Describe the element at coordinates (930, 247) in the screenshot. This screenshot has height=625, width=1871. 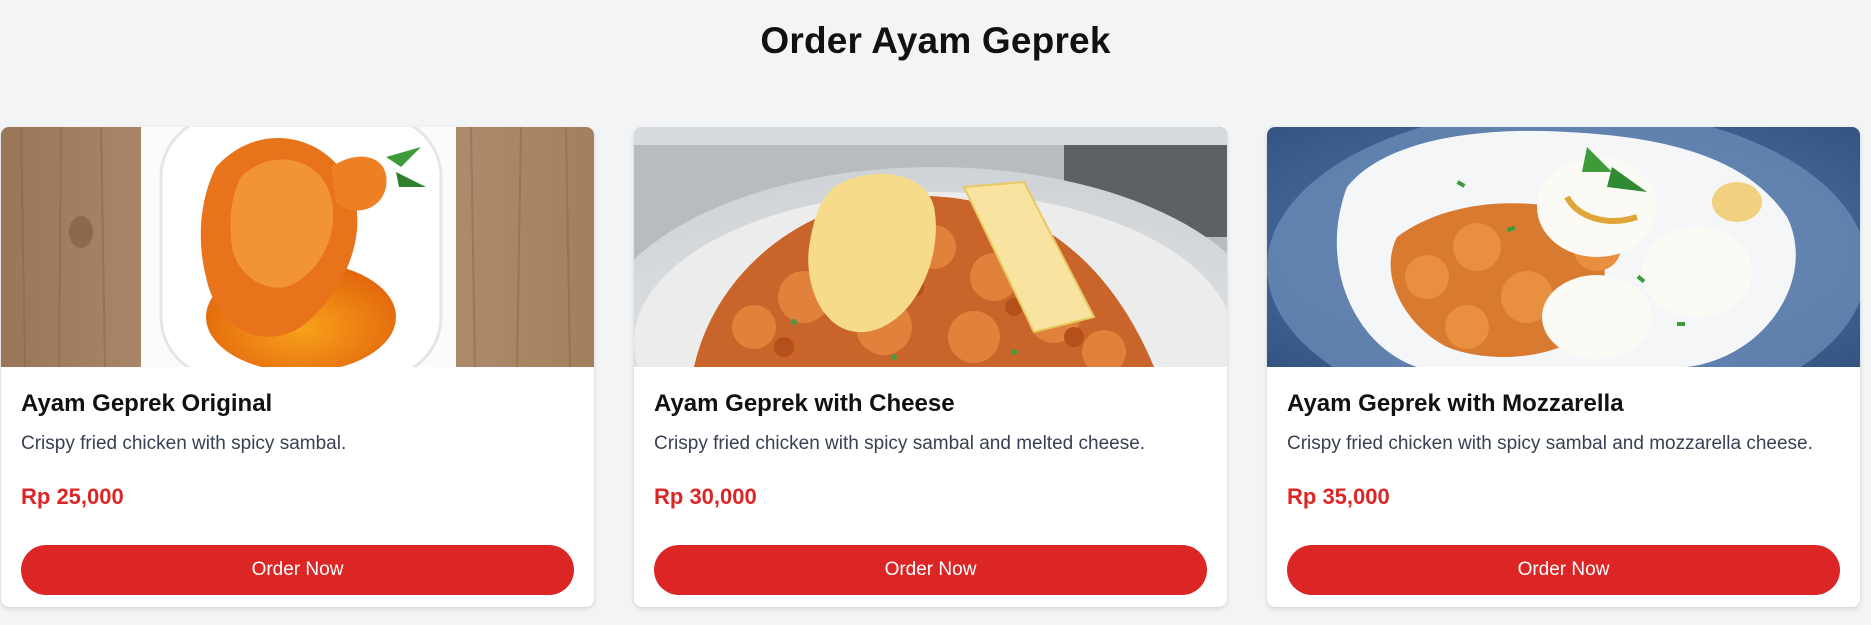
I see `product-image-cheese` at that location.